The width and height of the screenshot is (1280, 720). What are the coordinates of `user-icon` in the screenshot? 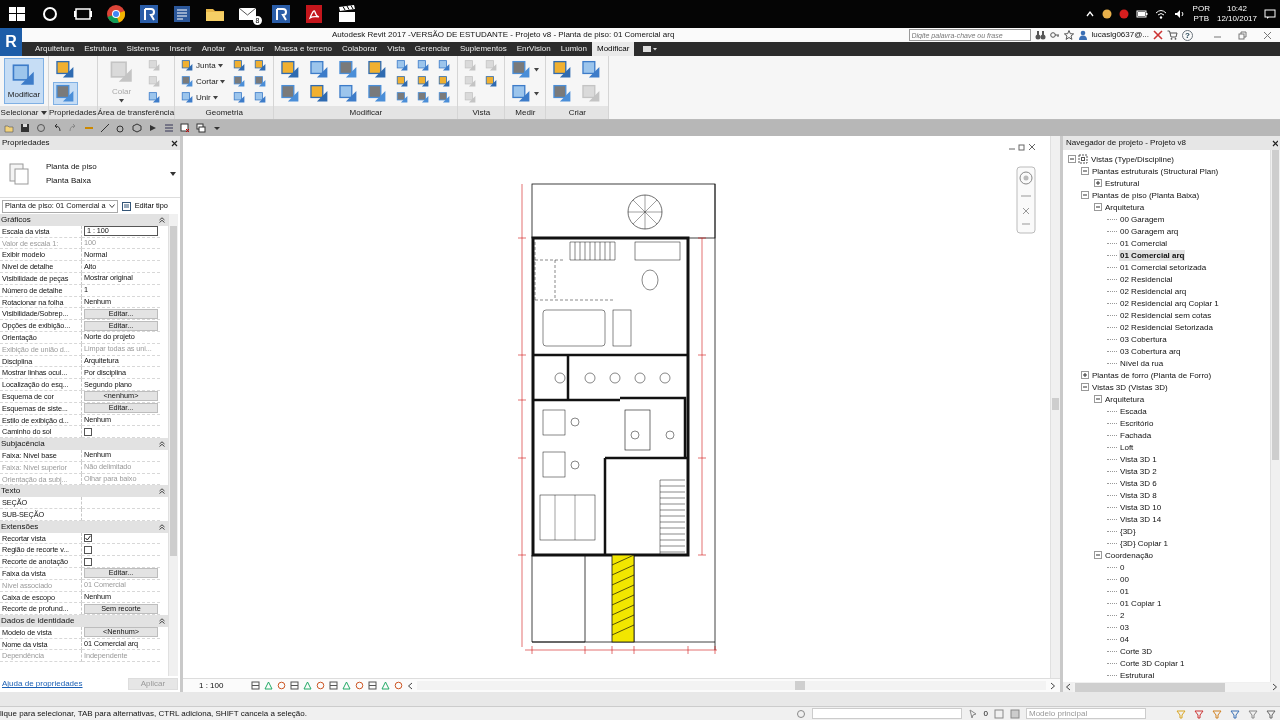 It's located at (1082, 35).